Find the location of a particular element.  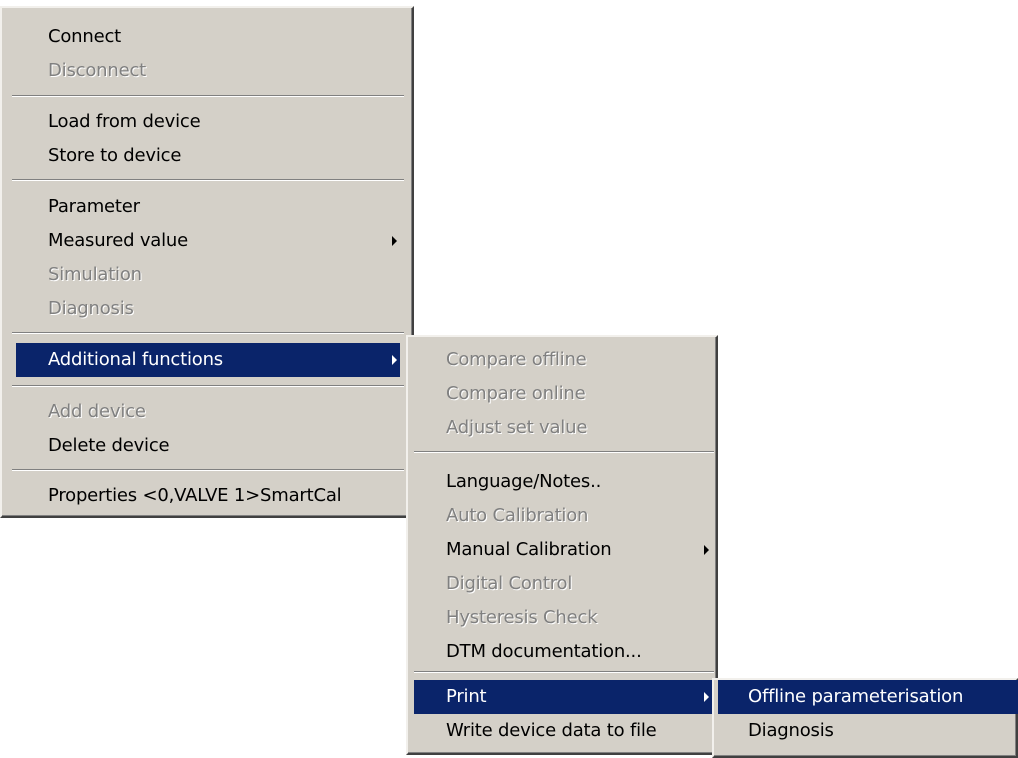

menu-item-hysteresis-check: Hysteresis Check is located at coordinates (564, 618).